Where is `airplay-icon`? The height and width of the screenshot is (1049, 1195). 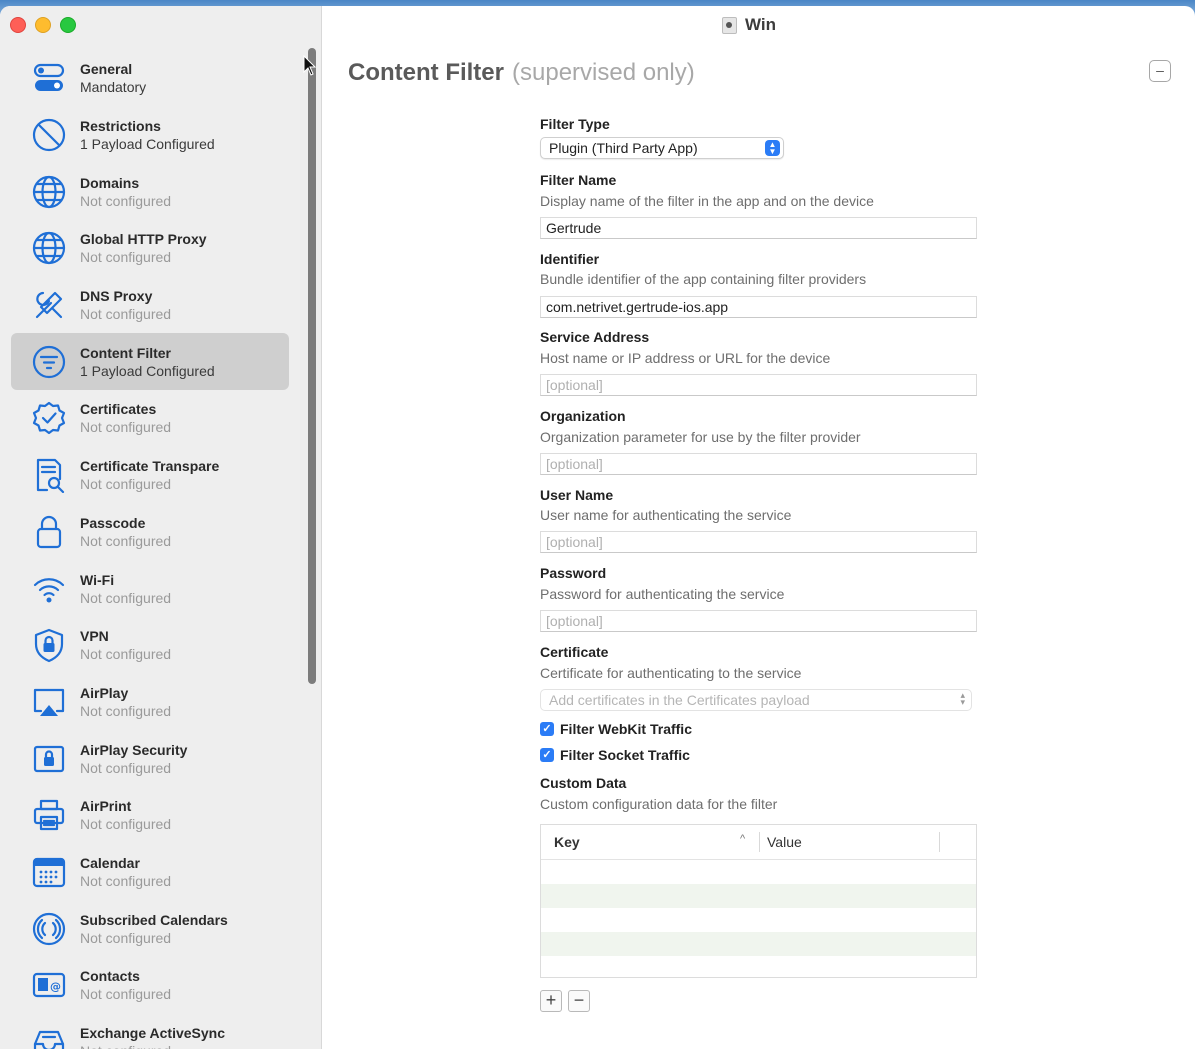 airplay-icon is located at coordinates (49, 702).